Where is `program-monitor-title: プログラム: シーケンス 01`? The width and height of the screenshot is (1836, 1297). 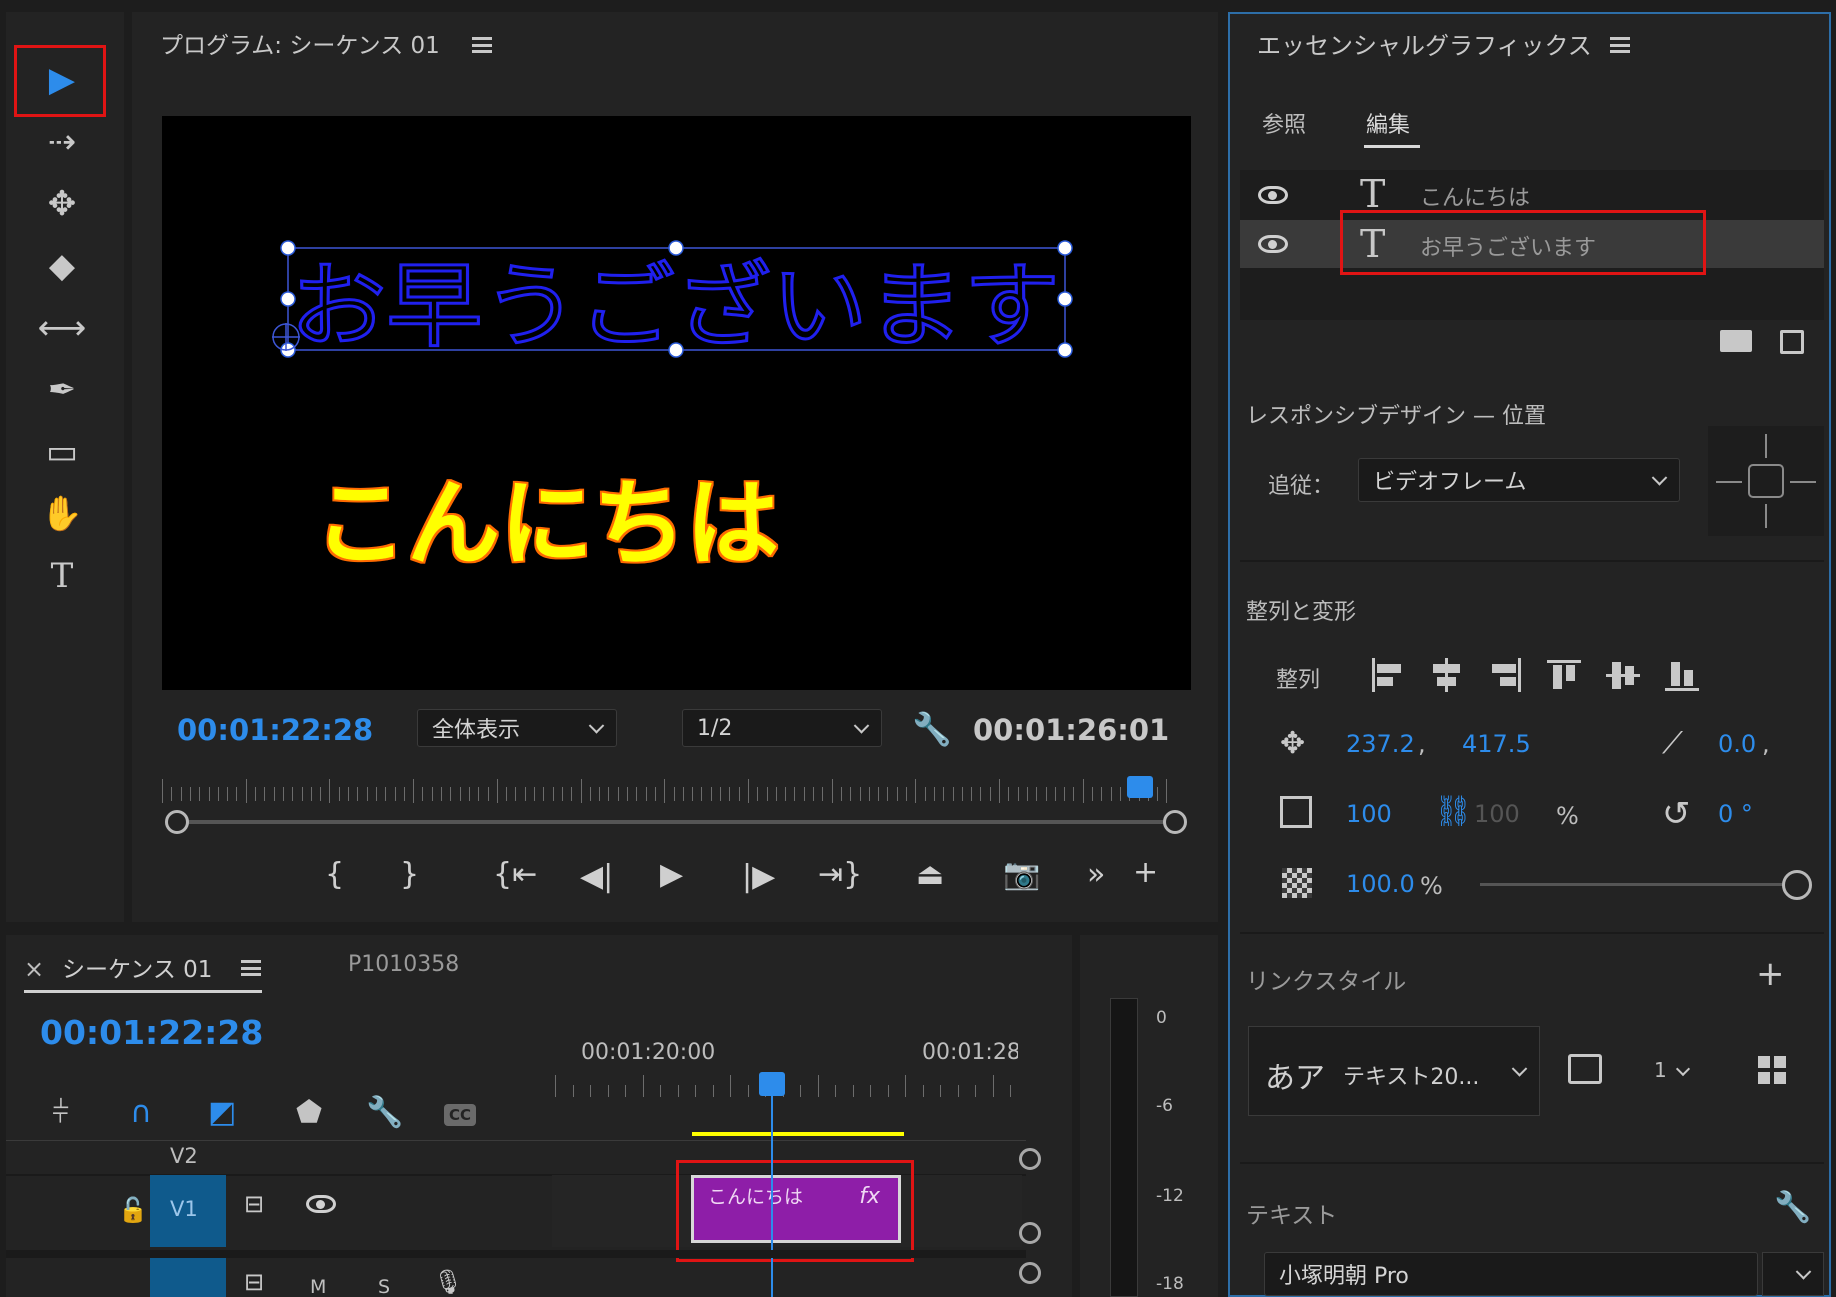
program-monitor-title: プログラム: シーケンス 01 is located at coordinates (300, 43).